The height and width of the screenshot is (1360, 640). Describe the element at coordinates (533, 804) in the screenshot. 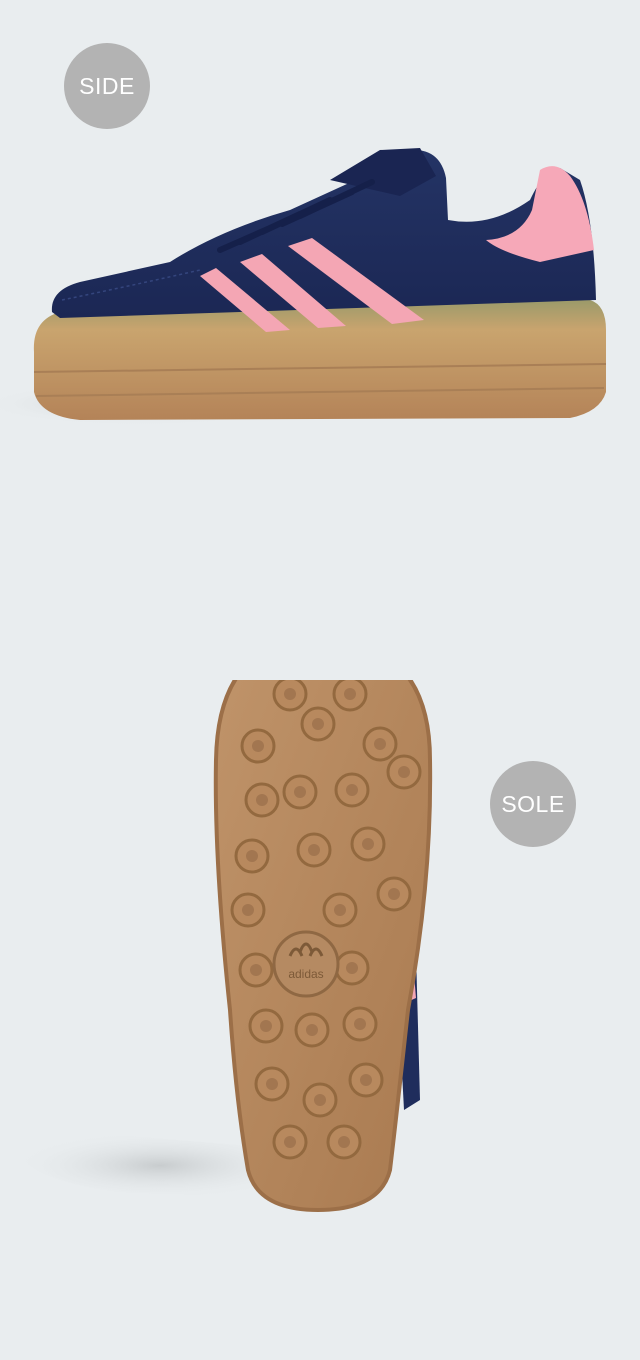

I see `sole-label-badge: SOLE` at that location.